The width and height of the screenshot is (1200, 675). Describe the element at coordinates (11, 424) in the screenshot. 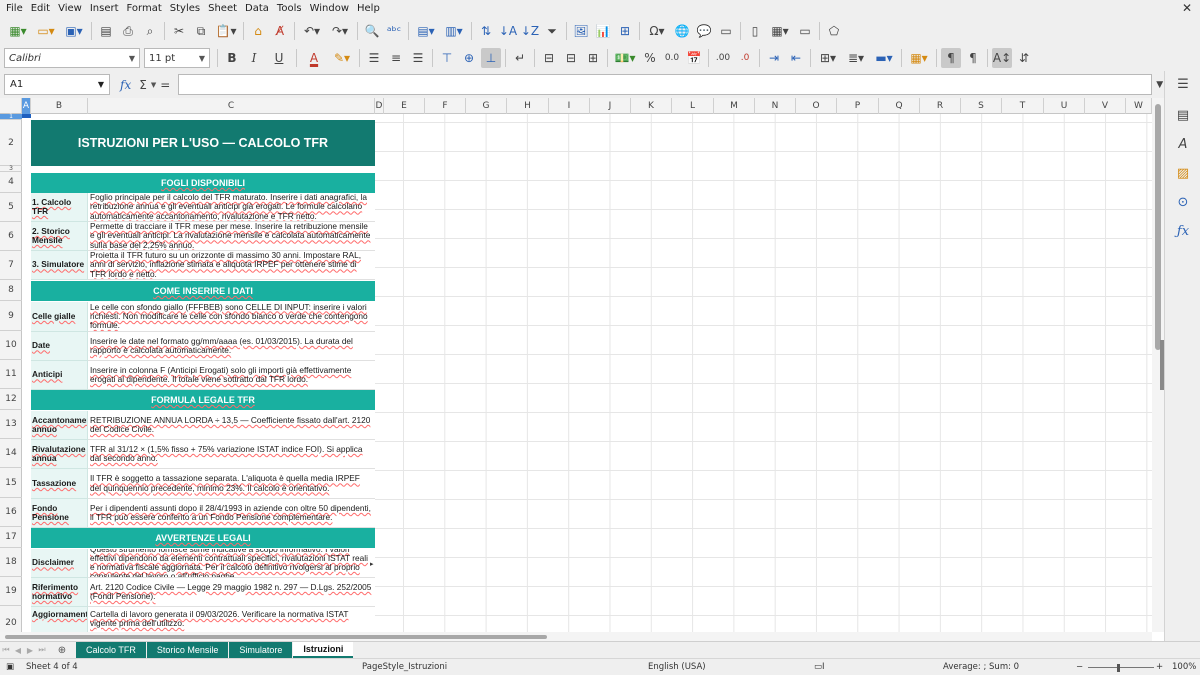

I see `row-header: 13` at that location.